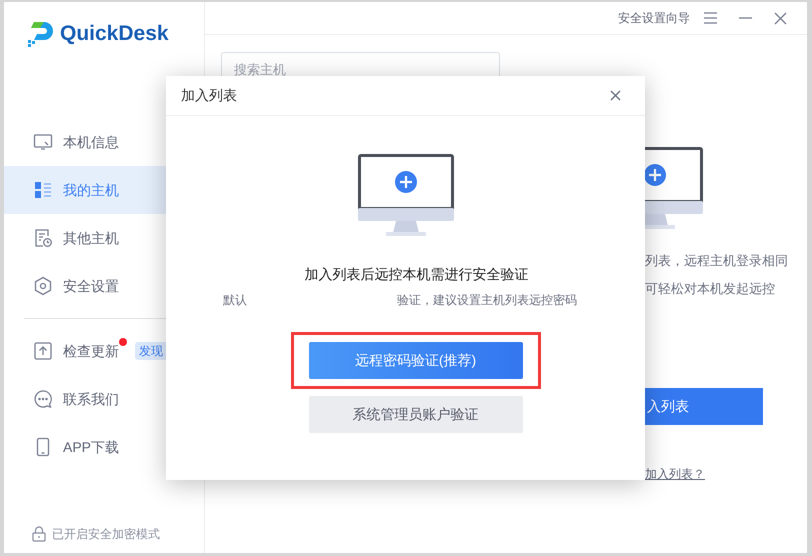  Describe the element at coordinates (487, 300) in the screenshot. I see `subtitle-text: 验证，建议设置主机列表远控密码` at that location.